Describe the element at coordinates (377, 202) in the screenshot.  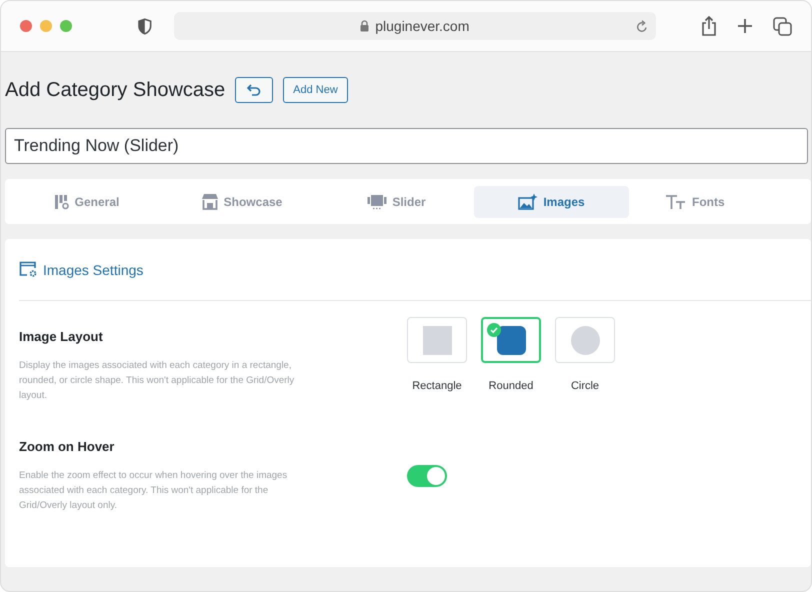
I see `slider-icon` at that location.